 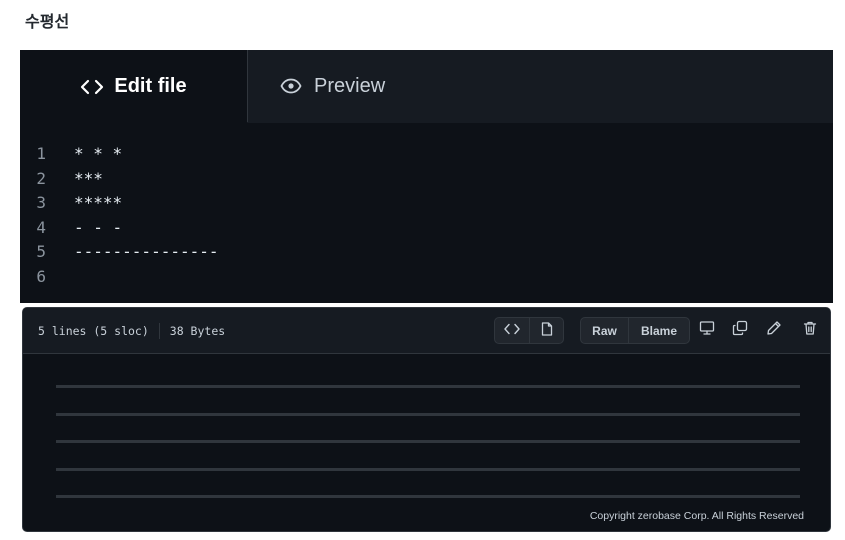 What do you see at coordinates (41, 227) in the screenshot?
I see `line-number: 4` at bounding box center [41, 227].